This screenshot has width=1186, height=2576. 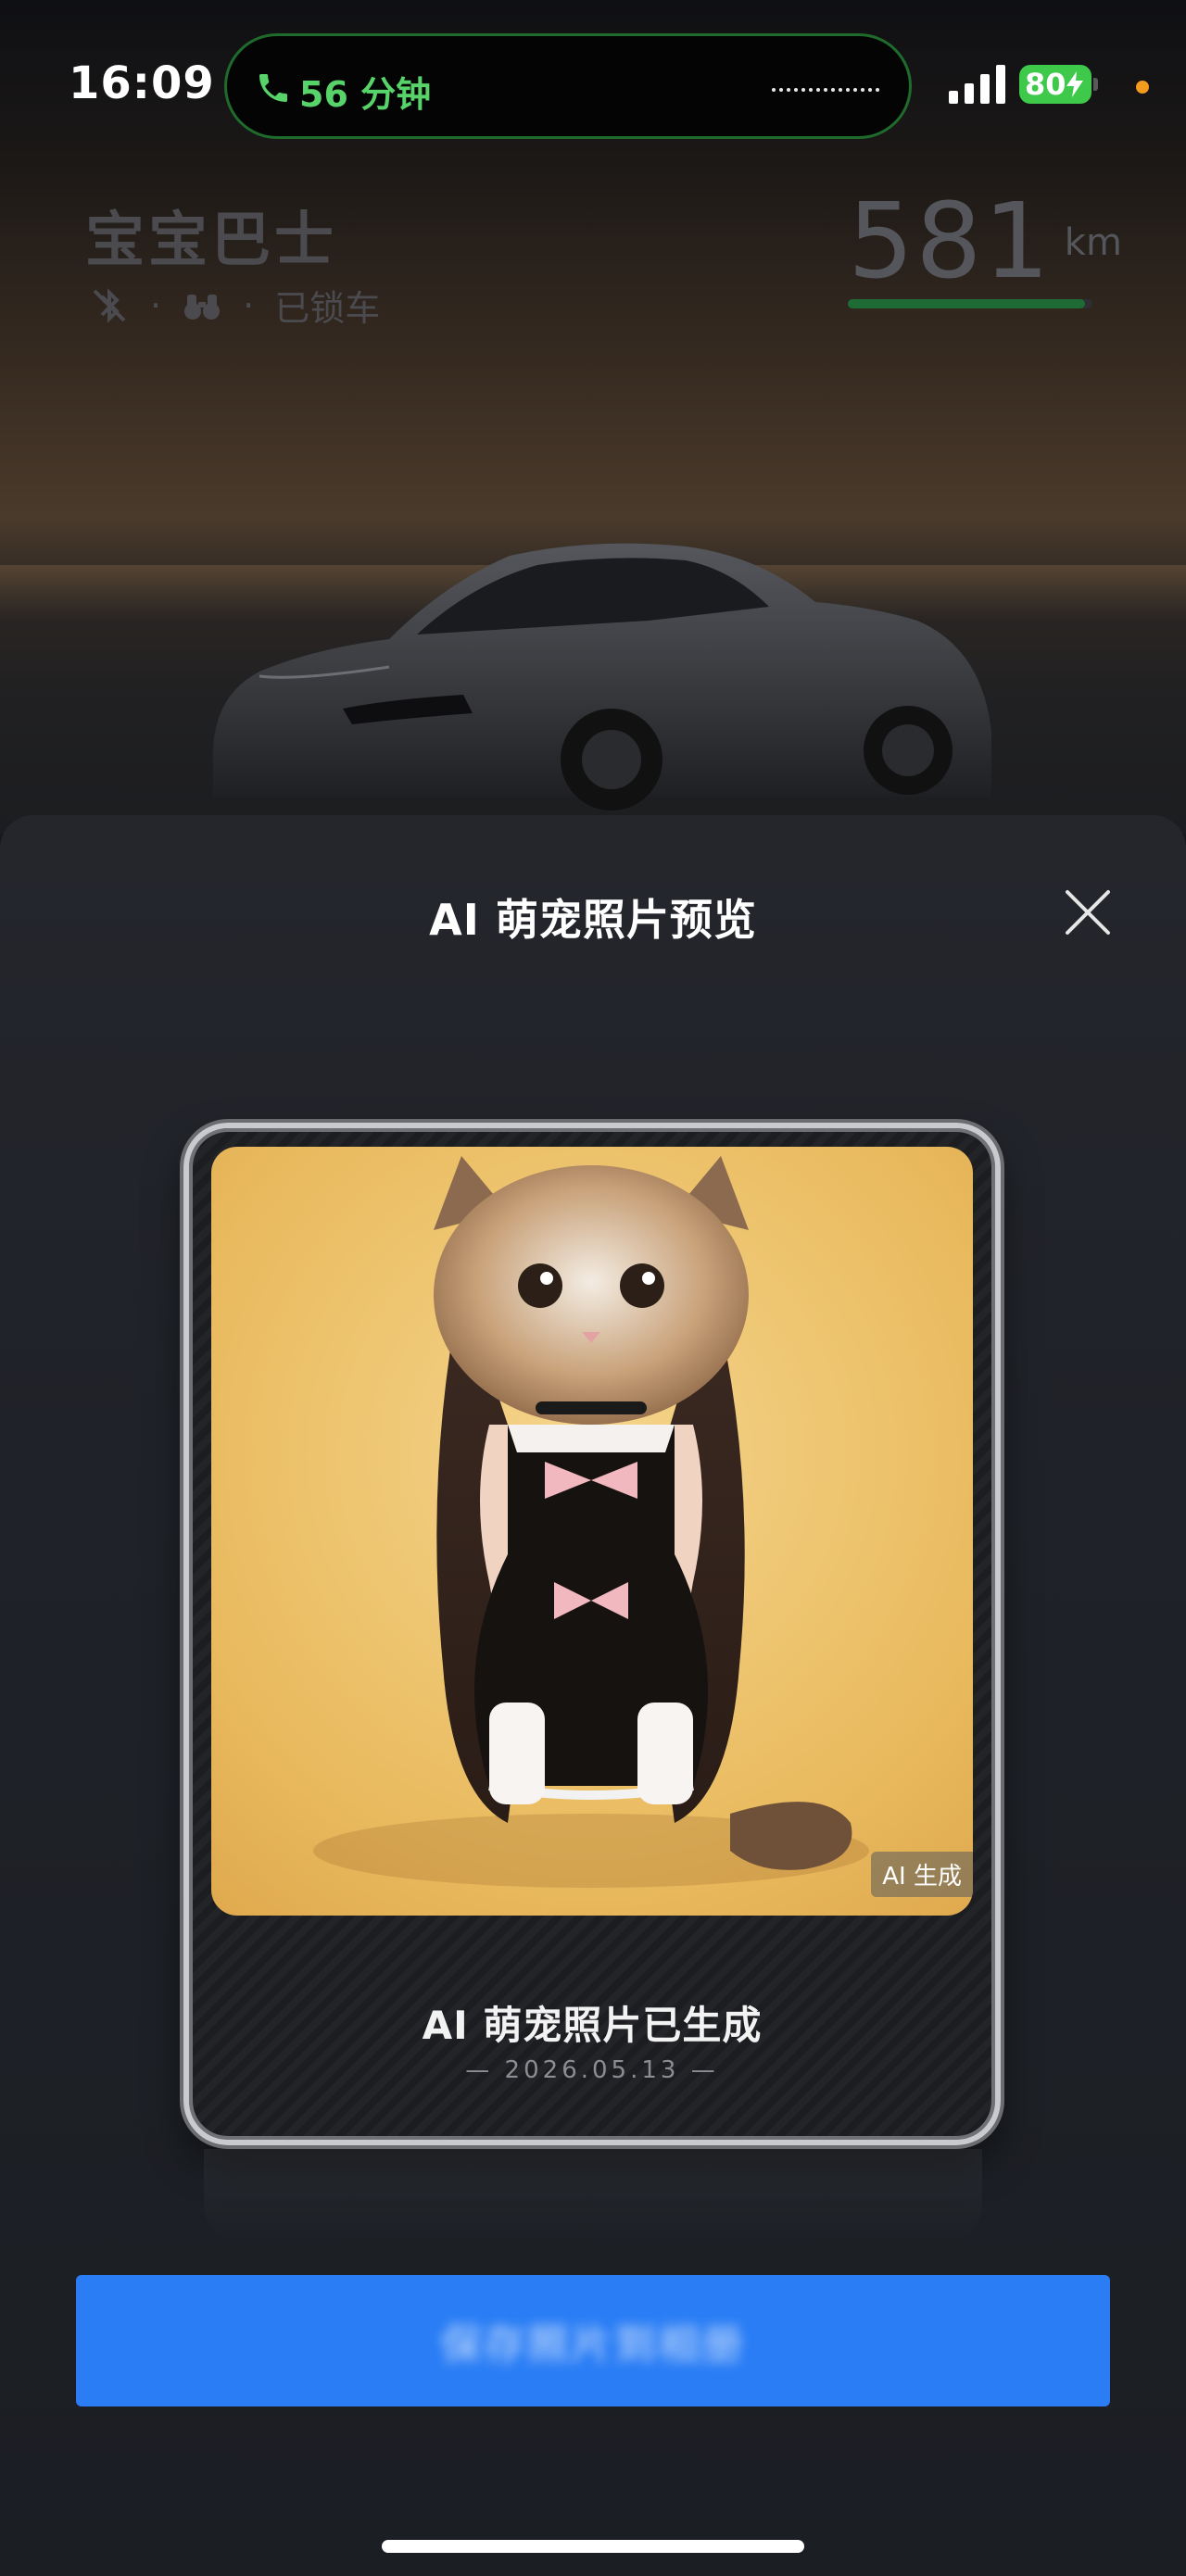 What do you see at coordinates (1142, 87) in the screenshot?
I see `privacy-indicator-dot` at bounding box center [1142, 87].